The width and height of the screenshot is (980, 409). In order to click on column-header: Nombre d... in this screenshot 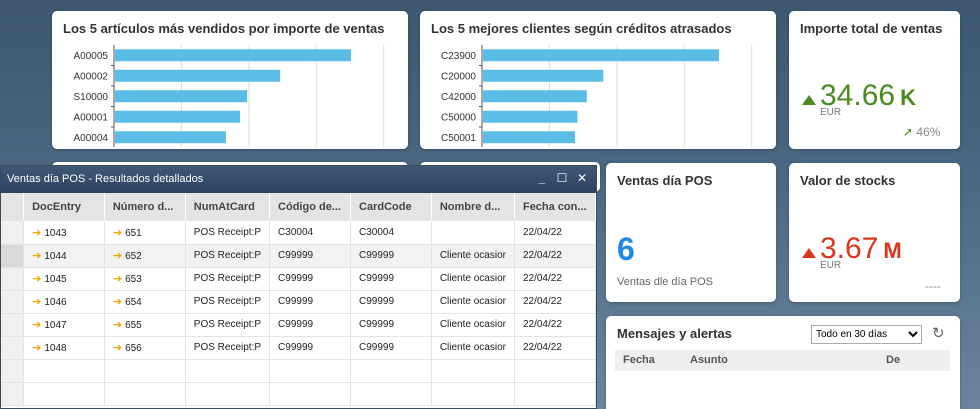, I will do `click(473, 207)`.